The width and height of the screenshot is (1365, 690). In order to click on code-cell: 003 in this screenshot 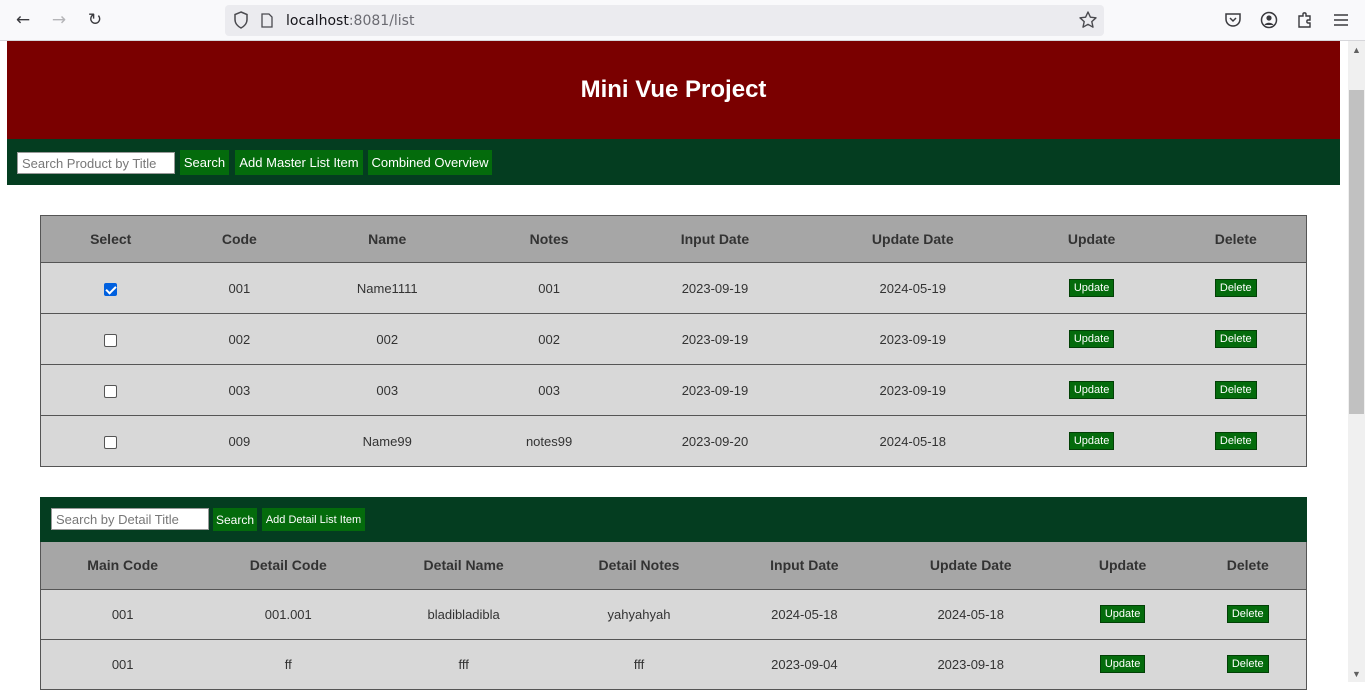, I will do `click(239, 390)`.